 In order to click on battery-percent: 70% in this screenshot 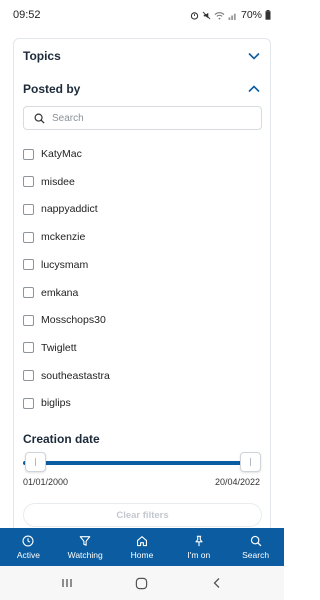, I will do `click(251, 15)`.